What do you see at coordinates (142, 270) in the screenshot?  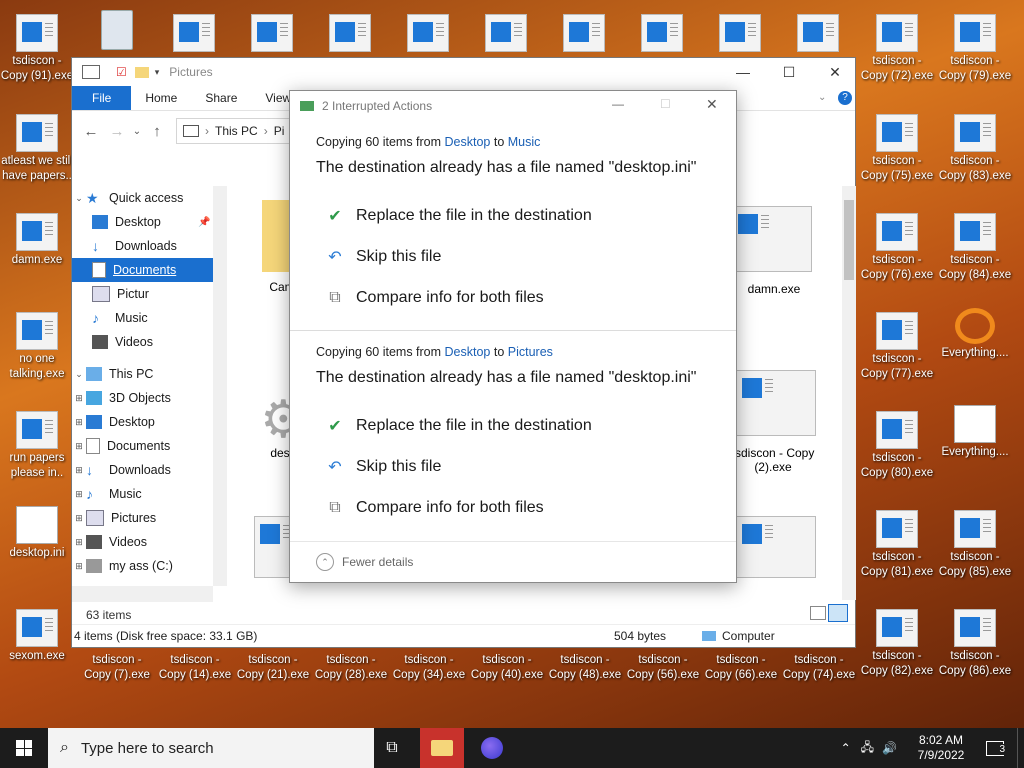 I see `nav-item-documents: Documents` at bounding box center [142, 270].